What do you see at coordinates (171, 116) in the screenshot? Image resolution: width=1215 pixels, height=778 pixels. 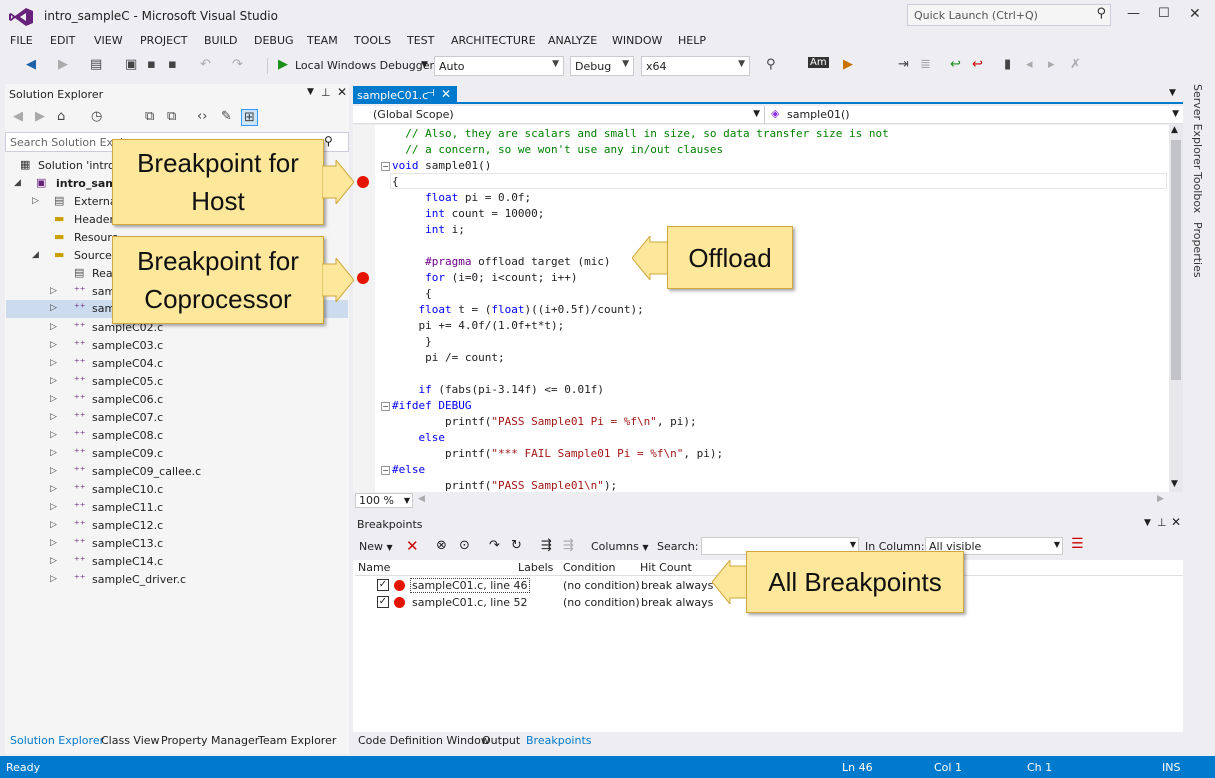 I see `show-all-files-icon: ⧉` at bounding box center [171, 116].